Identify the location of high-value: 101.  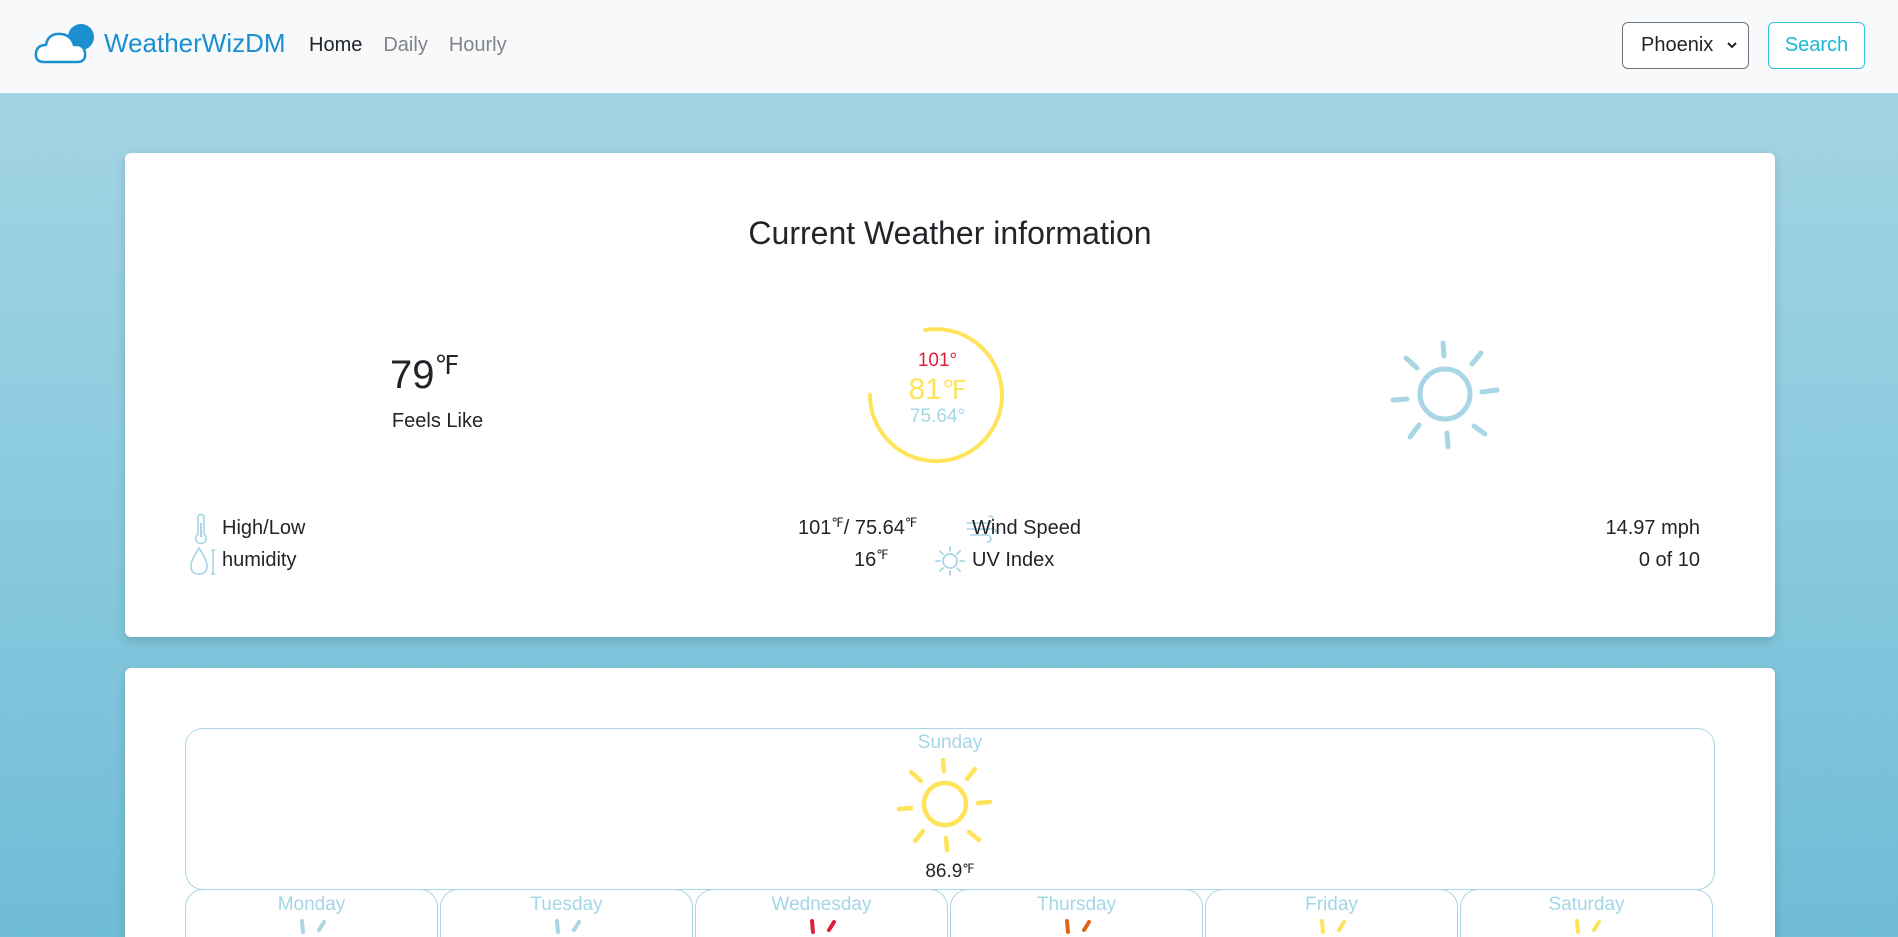
(815, 528).